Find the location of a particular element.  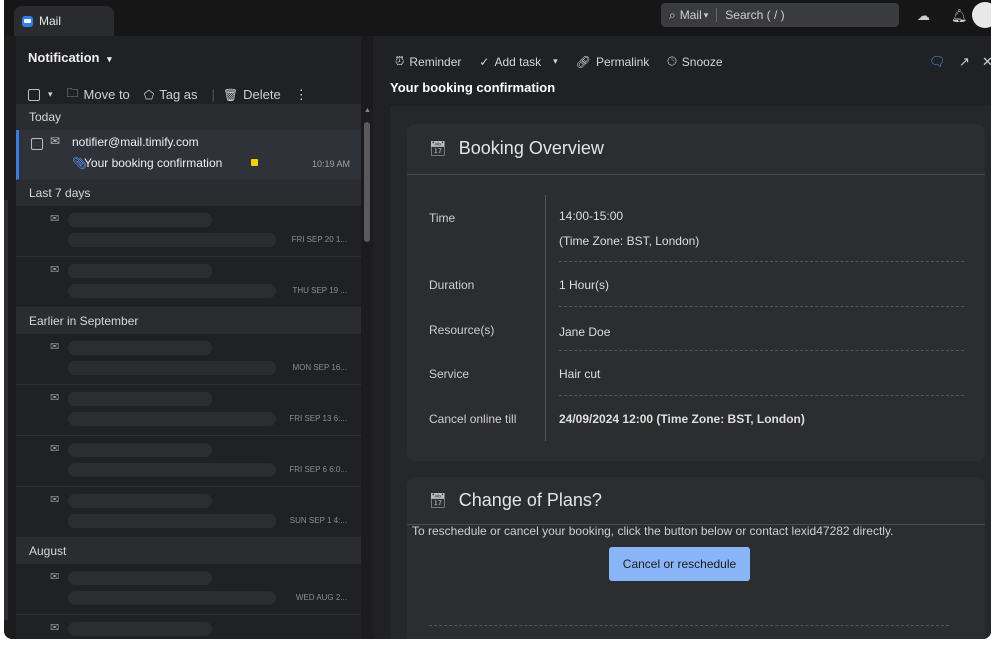

group-august: August is located at coordinates (188, 551).